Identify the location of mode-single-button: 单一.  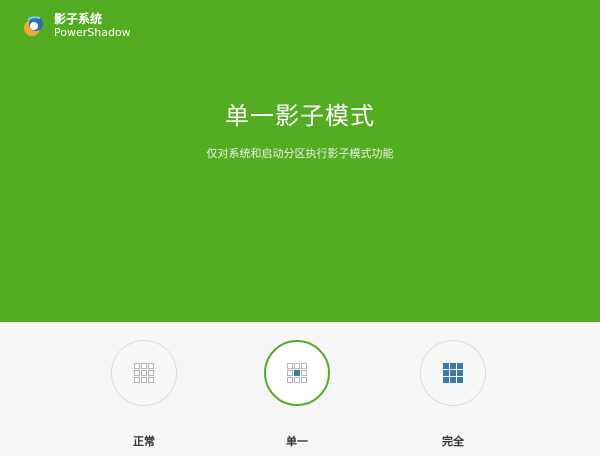
(297, 394).